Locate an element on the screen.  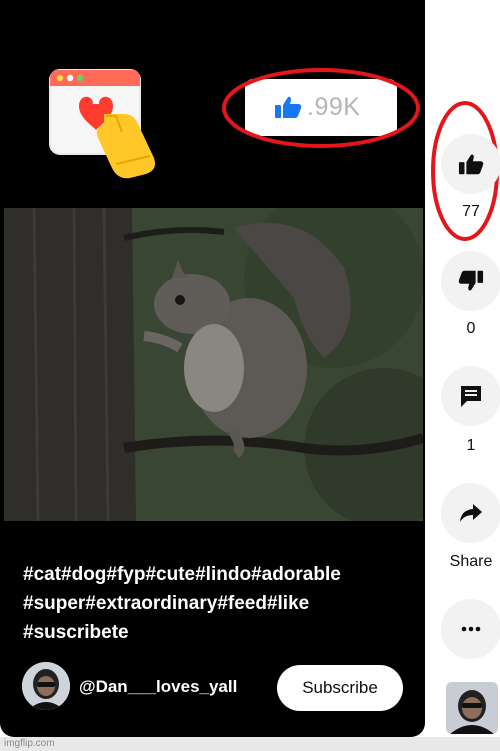
audio-source-thumbnail is located at coordinates (472, 708).